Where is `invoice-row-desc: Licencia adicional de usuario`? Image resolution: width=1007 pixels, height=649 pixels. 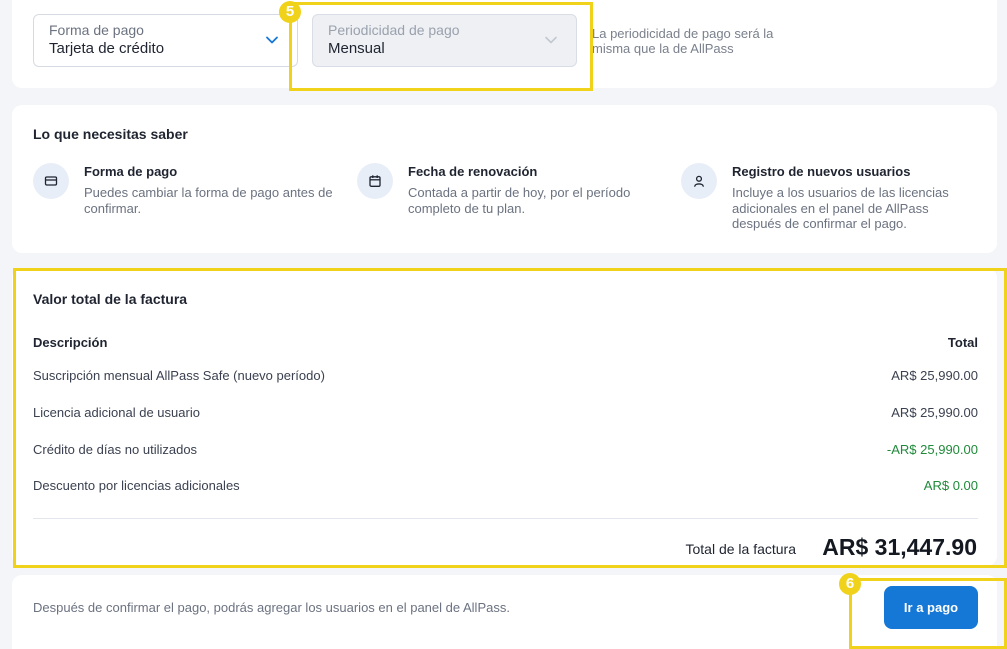 invoice-row-desc: Licencia adicional de usuario is located at coordinates (116, 412).